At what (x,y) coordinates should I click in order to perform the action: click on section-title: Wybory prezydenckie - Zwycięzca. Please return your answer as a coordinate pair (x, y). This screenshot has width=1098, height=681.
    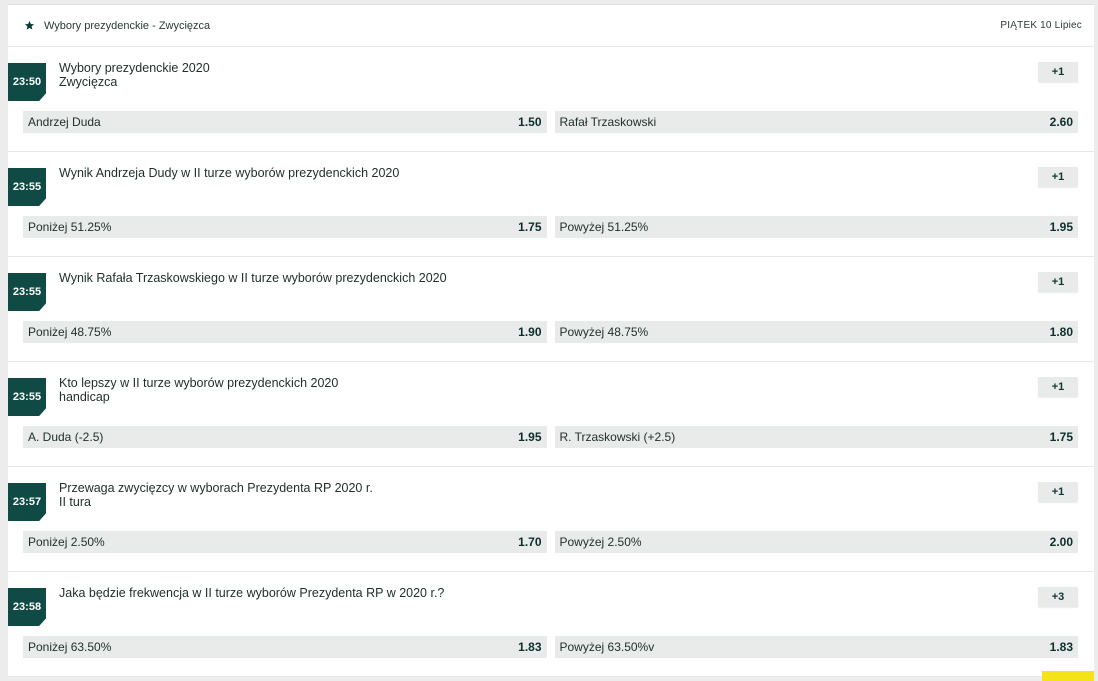
    Looking at the image, I should click on (127, 25).